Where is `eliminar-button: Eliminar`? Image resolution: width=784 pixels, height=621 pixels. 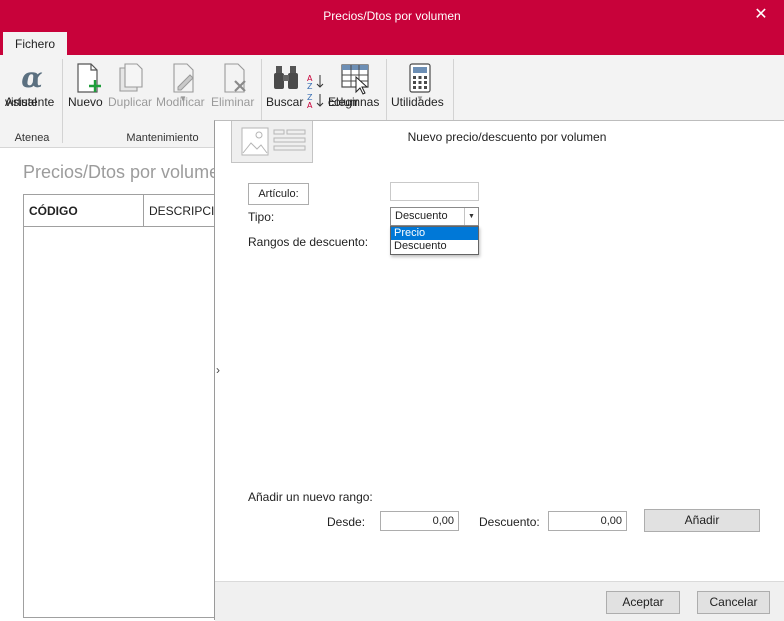
eliminar-button: Eliminar is located at coordinates (234, 85).